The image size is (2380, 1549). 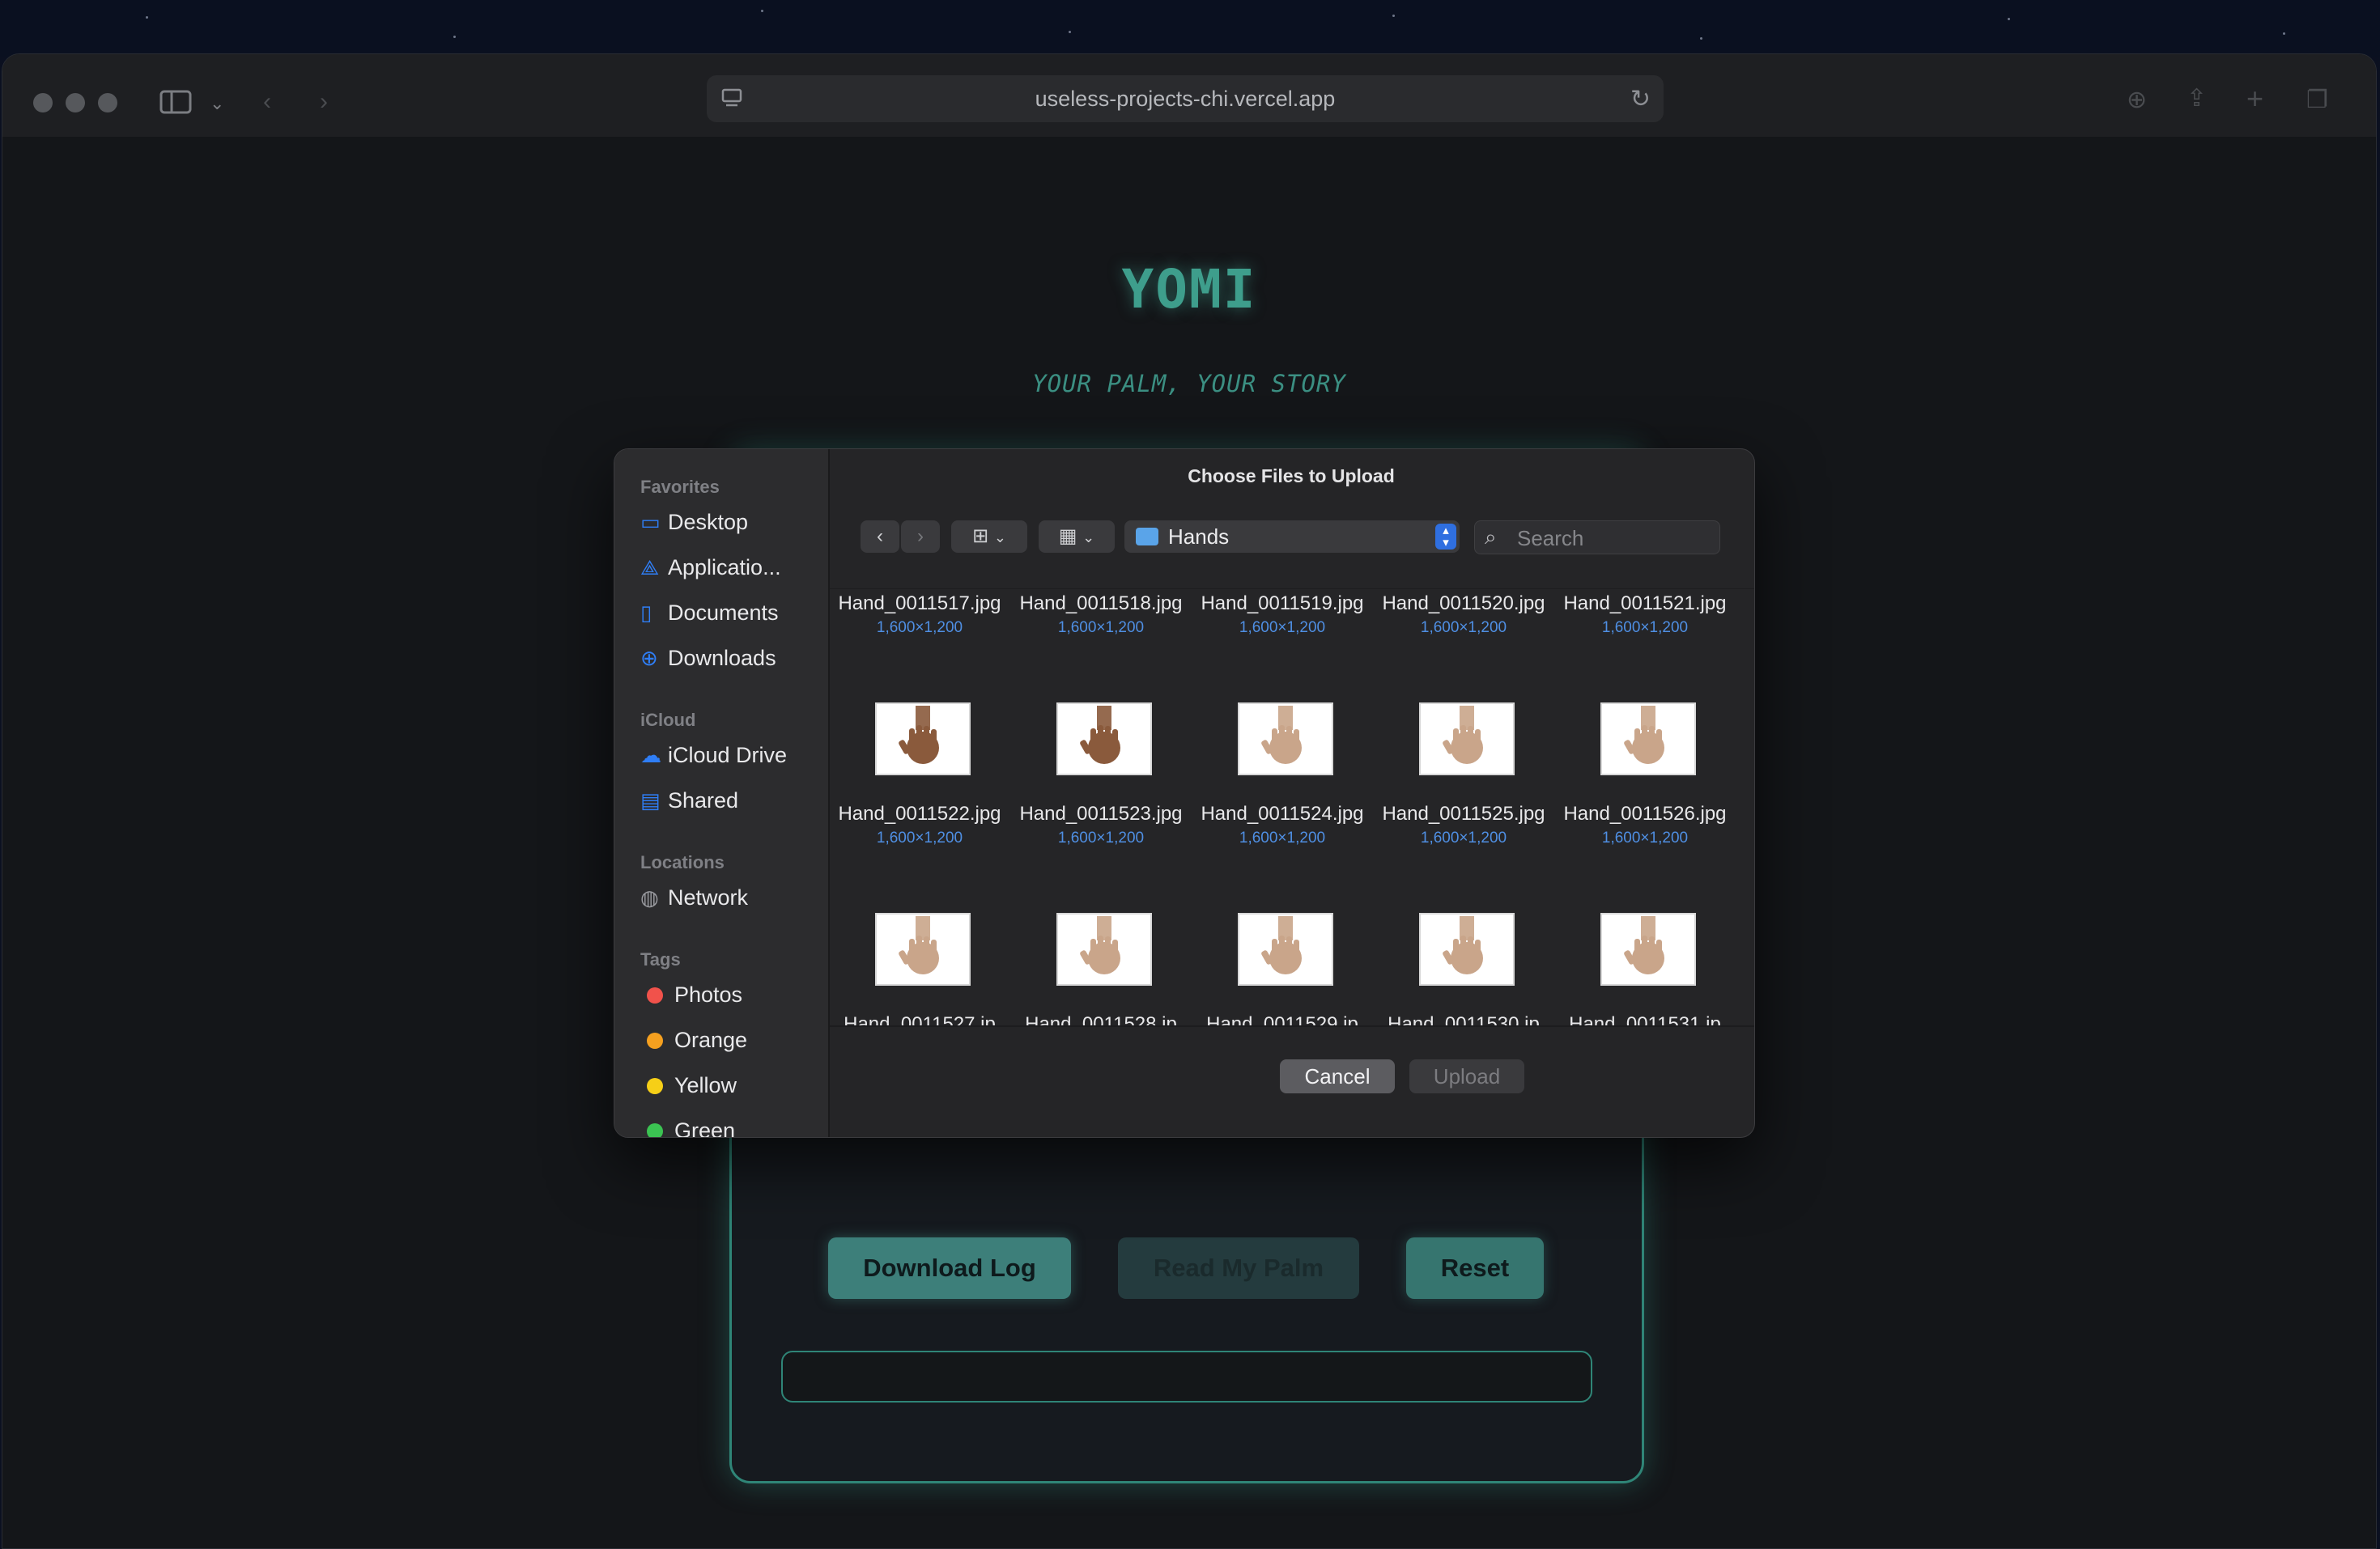 What do you see at coordinates (649, 897) in the screenshot?
I see `globe-icon: ◍` at bounding box center [649, 897].